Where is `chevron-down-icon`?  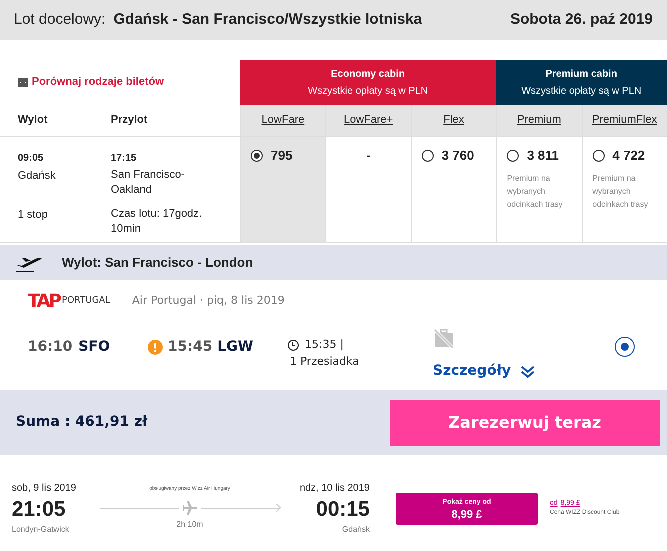
chevron-down-icon is located at coordinates (528, 372).